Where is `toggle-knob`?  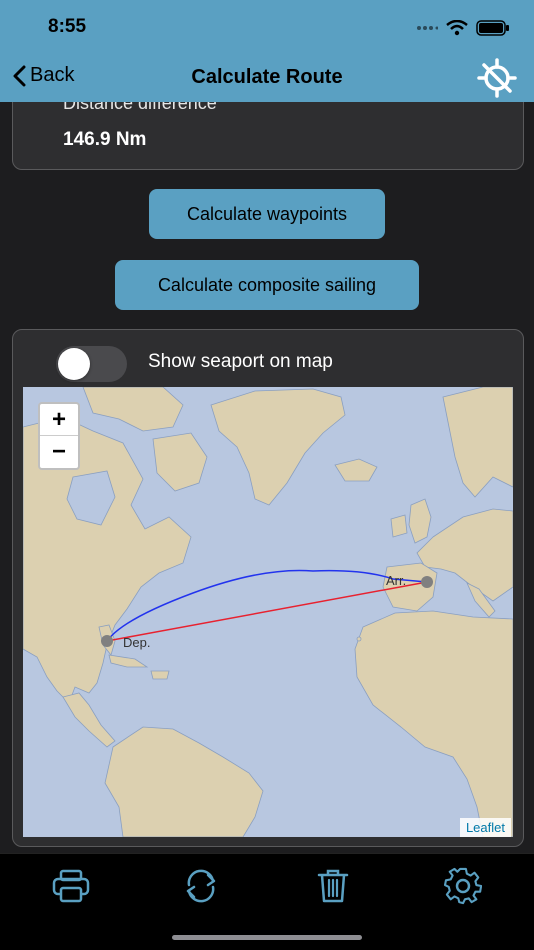 toggle-knob is located at coordinates (74, 364).